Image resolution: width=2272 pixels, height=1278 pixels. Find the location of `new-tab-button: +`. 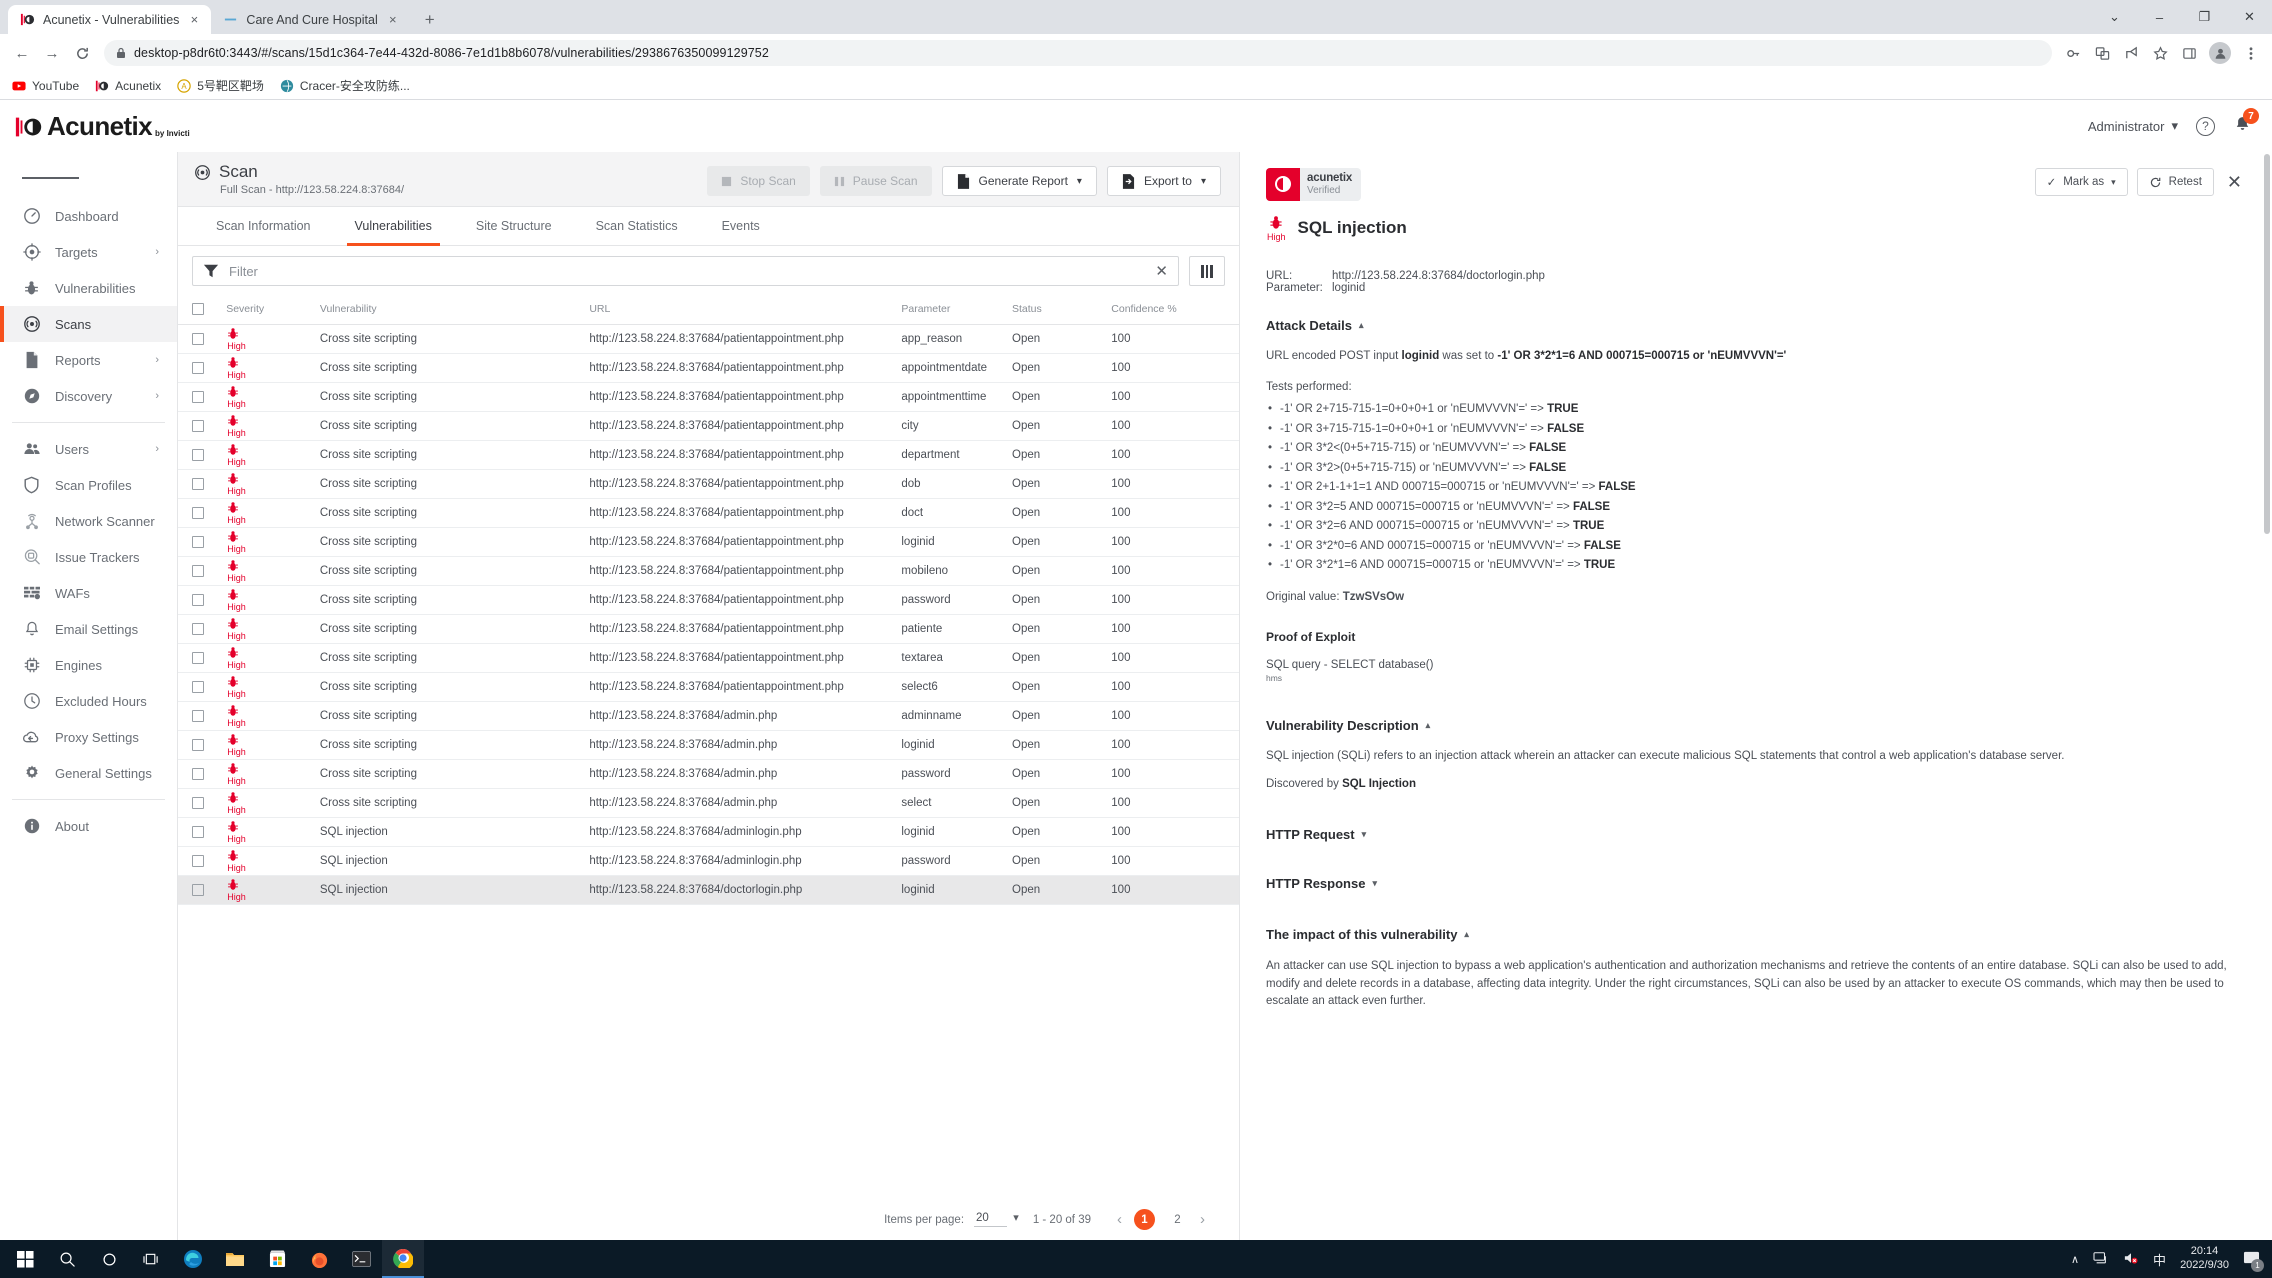

new-tab-button: + is located at coordinates (430, 20).